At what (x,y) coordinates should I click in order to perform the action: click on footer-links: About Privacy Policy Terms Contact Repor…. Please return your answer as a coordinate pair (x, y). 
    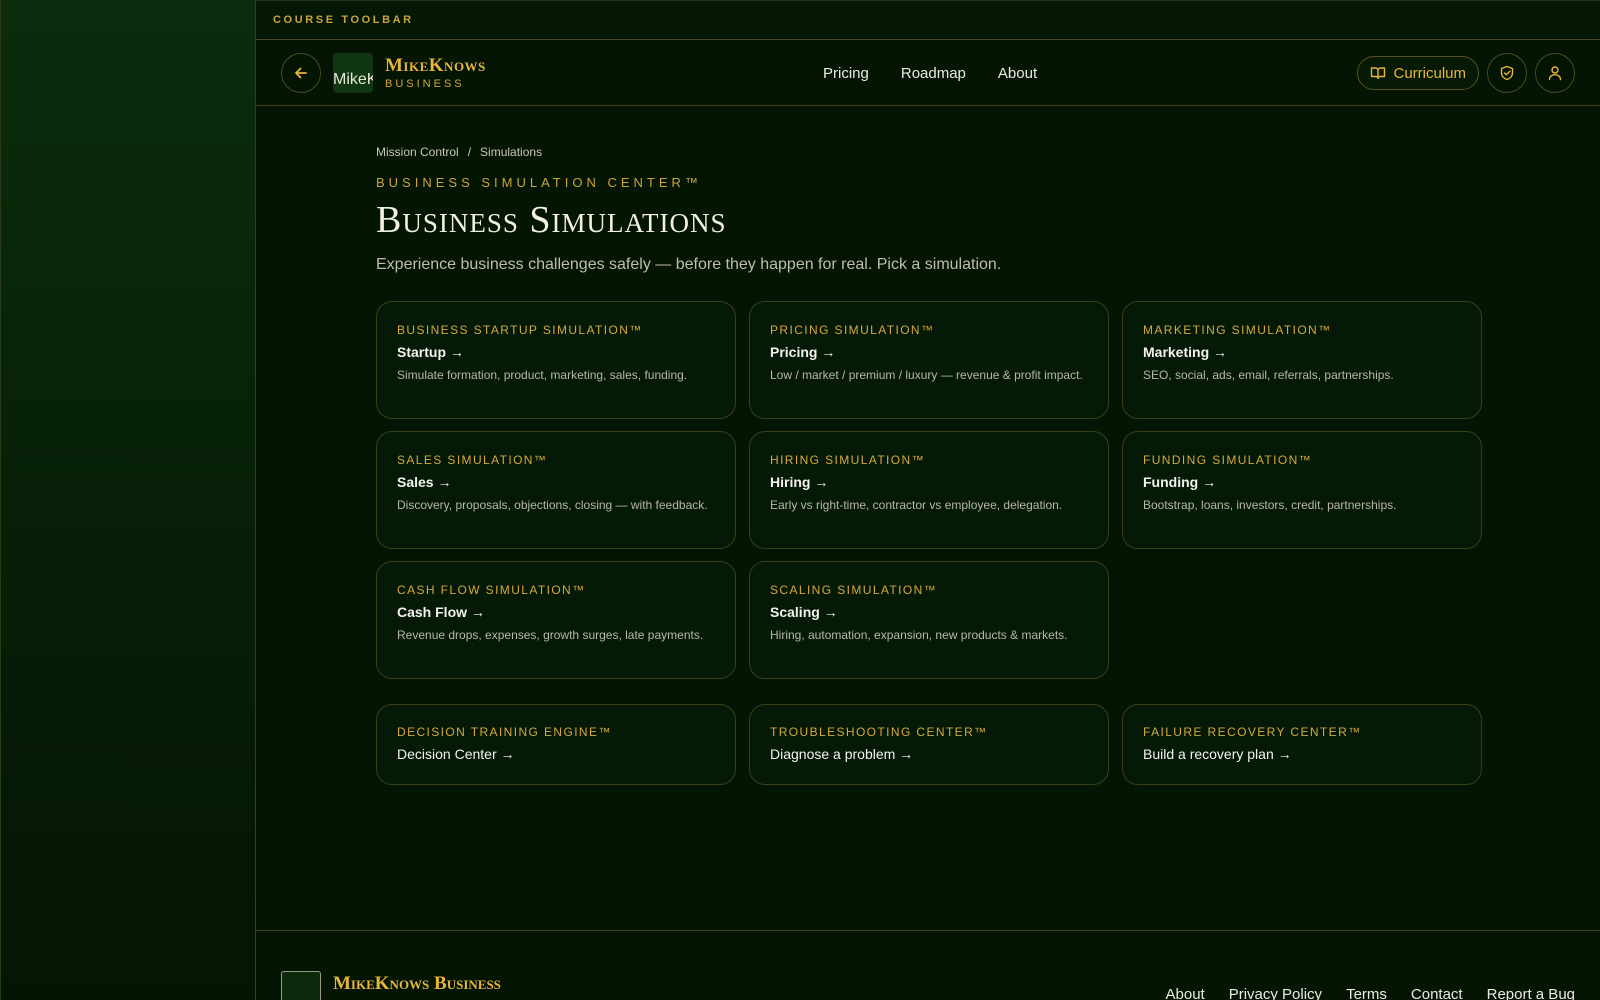
    Looking at the image, I should click on (1371, 993).